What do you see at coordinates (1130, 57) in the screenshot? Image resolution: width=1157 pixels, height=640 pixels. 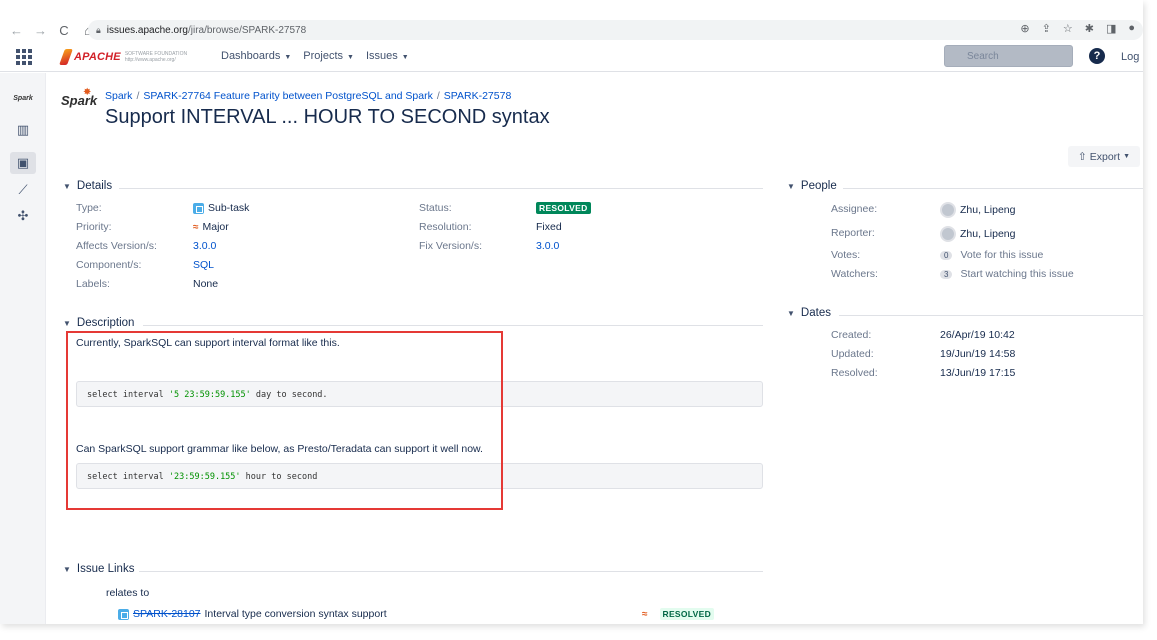 I see `login-link: Log` at bounding box center [1130, 57].